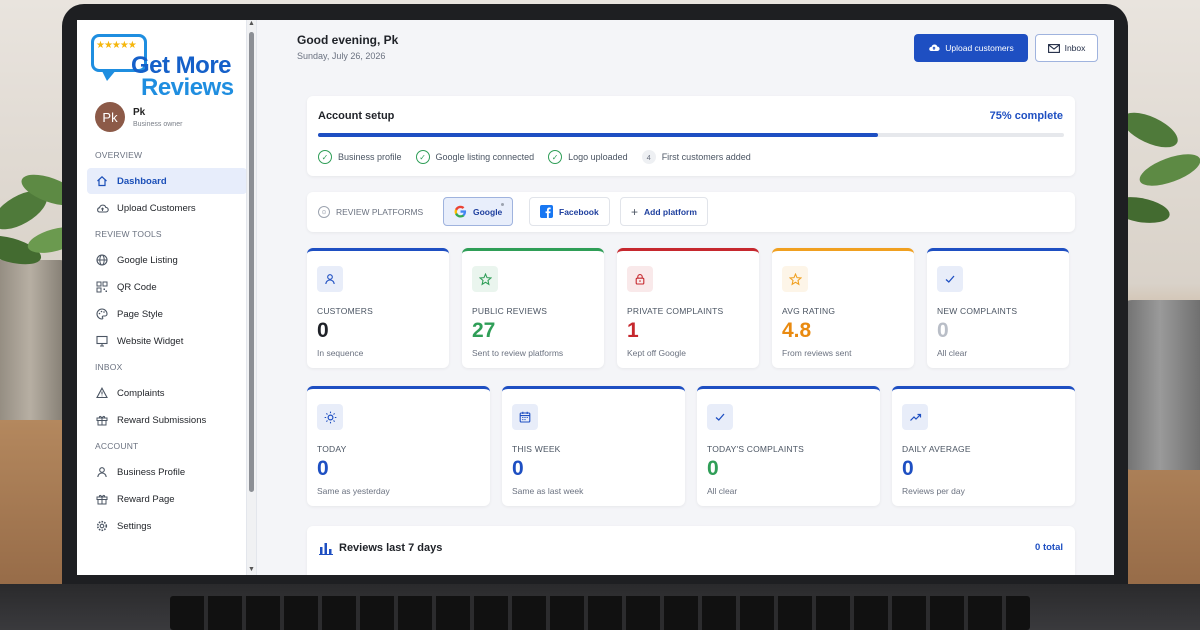 The width and height of the screenshot is (1200, 630). Describe the element at coordinates (142, 181) in the screenshot. I see `sidebar-item-label: Dashboard` at that location.